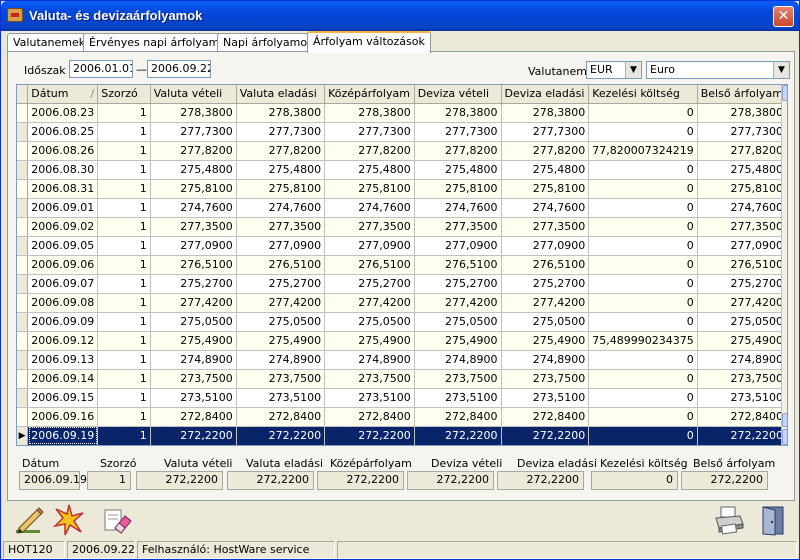 This screenshot has height=560, width=800. Describe the element at coordinates (458, 360) in the screenshot. I see `cell-deviza-veteli: 274,8900` at that location.